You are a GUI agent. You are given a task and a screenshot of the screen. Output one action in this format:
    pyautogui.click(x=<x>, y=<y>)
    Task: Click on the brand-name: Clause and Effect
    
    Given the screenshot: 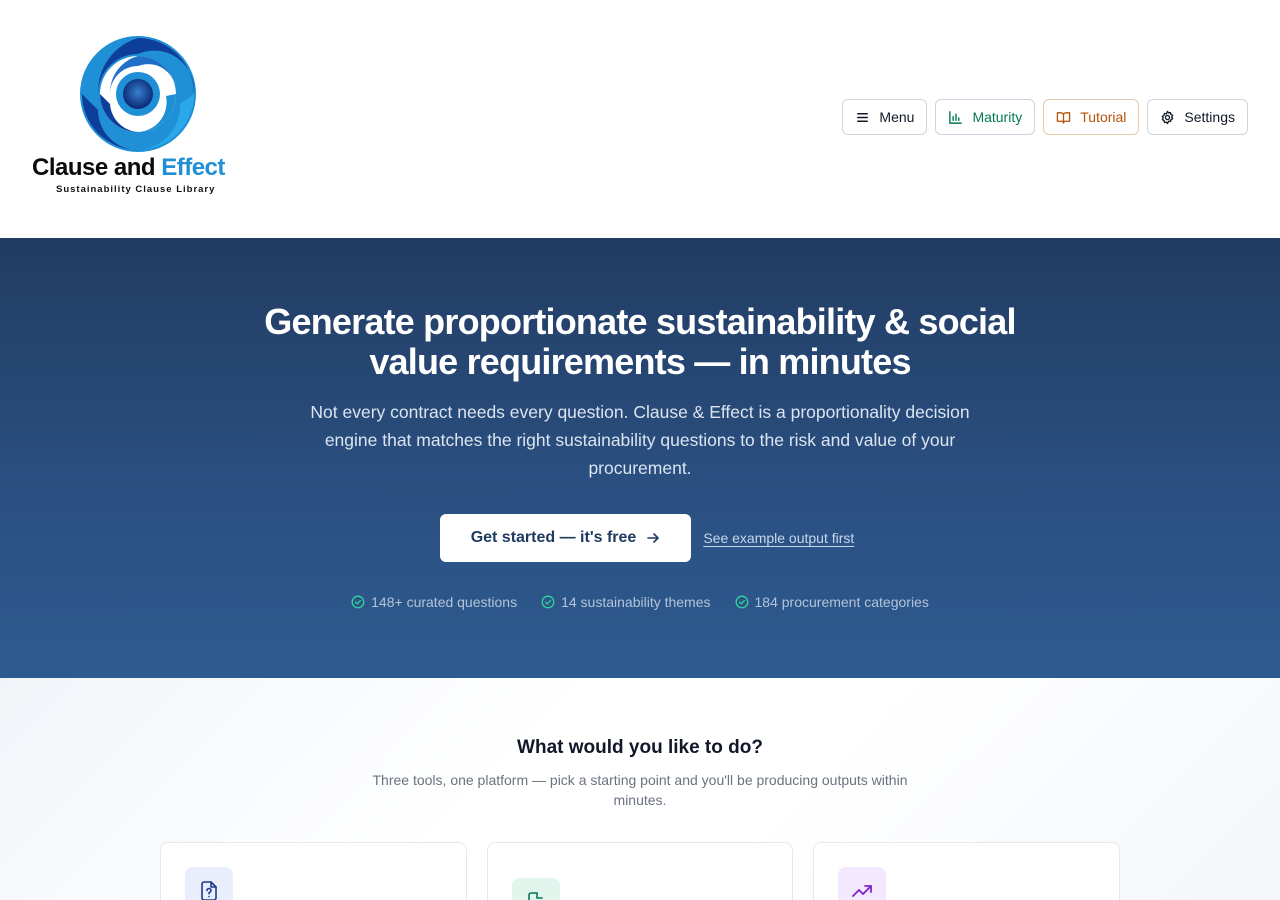 What is the action you would take?
    pyautogui.click(x=138, y=168)
    